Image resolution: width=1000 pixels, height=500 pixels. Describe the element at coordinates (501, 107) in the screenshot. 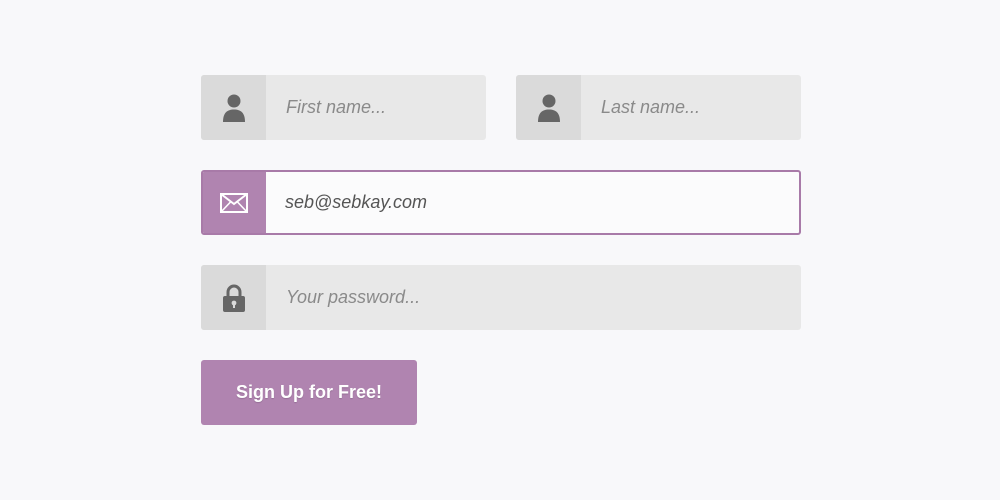

I see `name-row` at that location.